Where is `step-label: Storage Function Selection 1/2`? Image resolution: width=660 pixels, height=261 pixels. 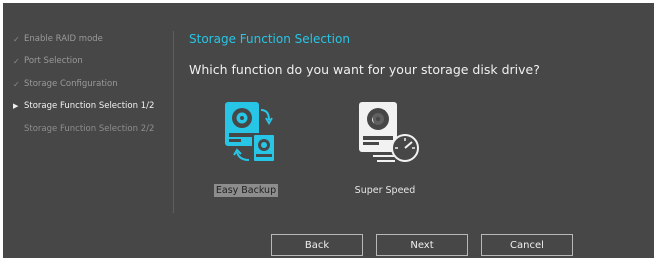
step-label: Storage Function Selection 1/2 is located at coordinates (89, 106).